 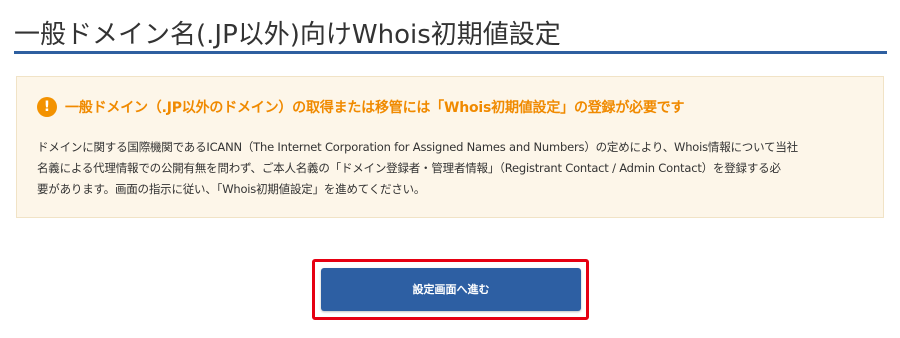 What do you see at coordinates (450, 52) in the screenshot?
I see `title-underline` at bounding box center [450, 52].